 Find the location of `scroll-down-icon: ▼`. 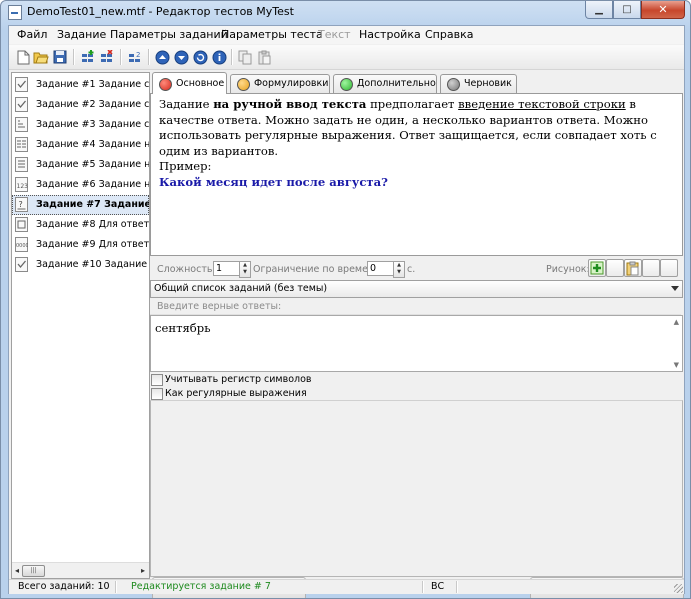

scroll-down-icon: ▼ is located at coordinates (676, 365).